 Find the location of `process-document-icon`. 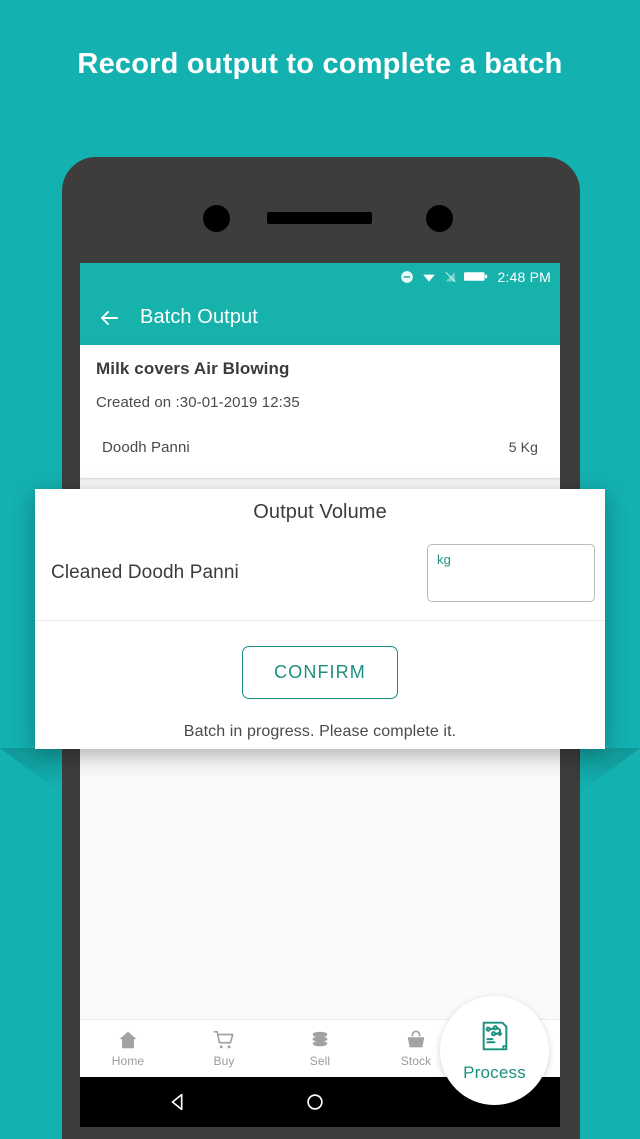

process-document-icon is located at coordinates (495, 1038).